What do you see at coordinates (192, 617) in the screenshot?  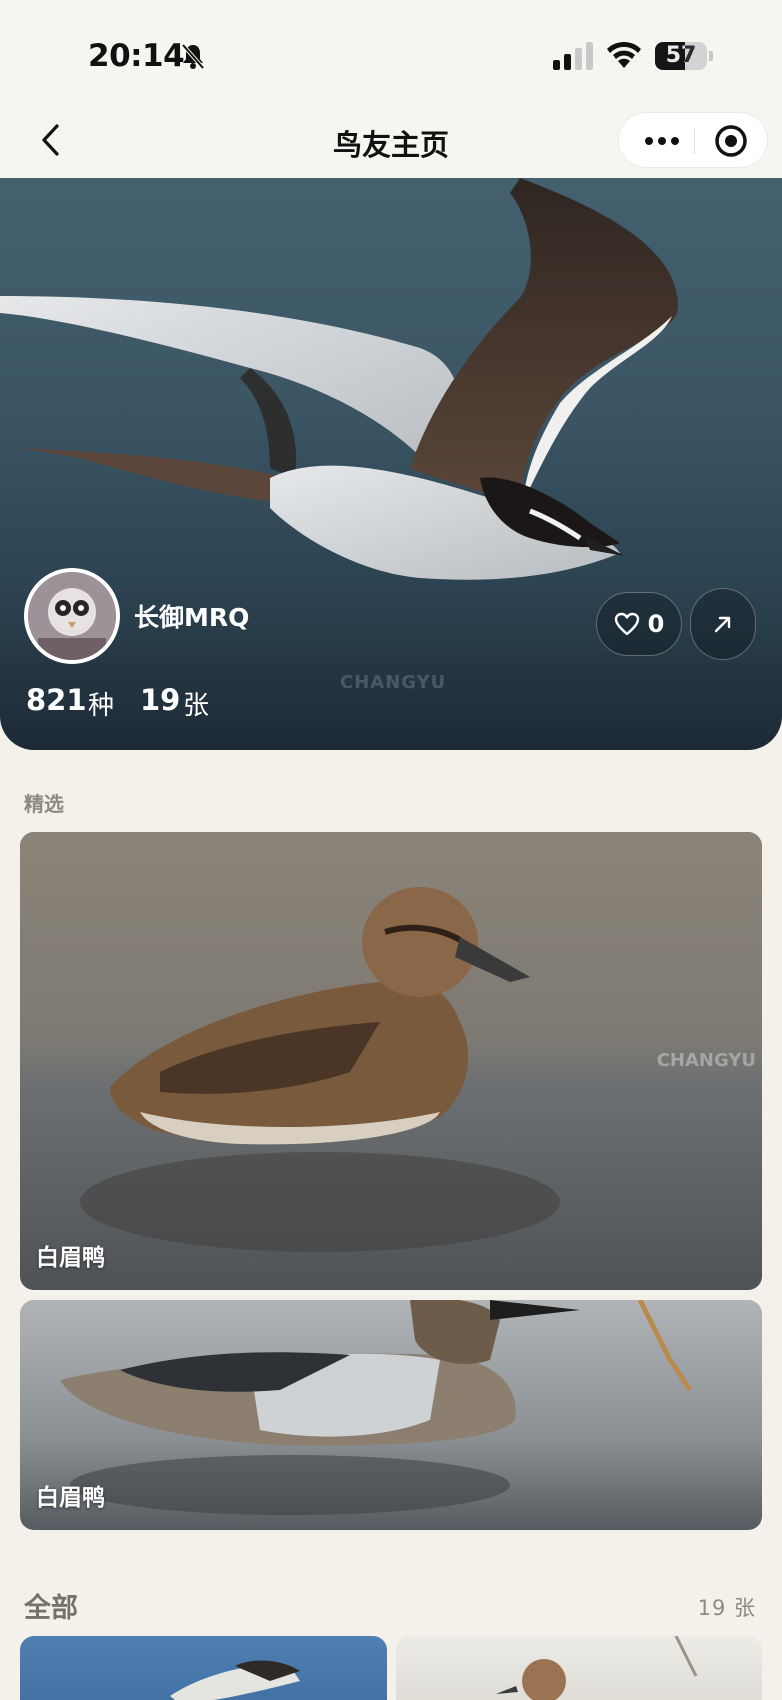 I see `user-name: 长御MRQ` at bounding box center [192, 617].